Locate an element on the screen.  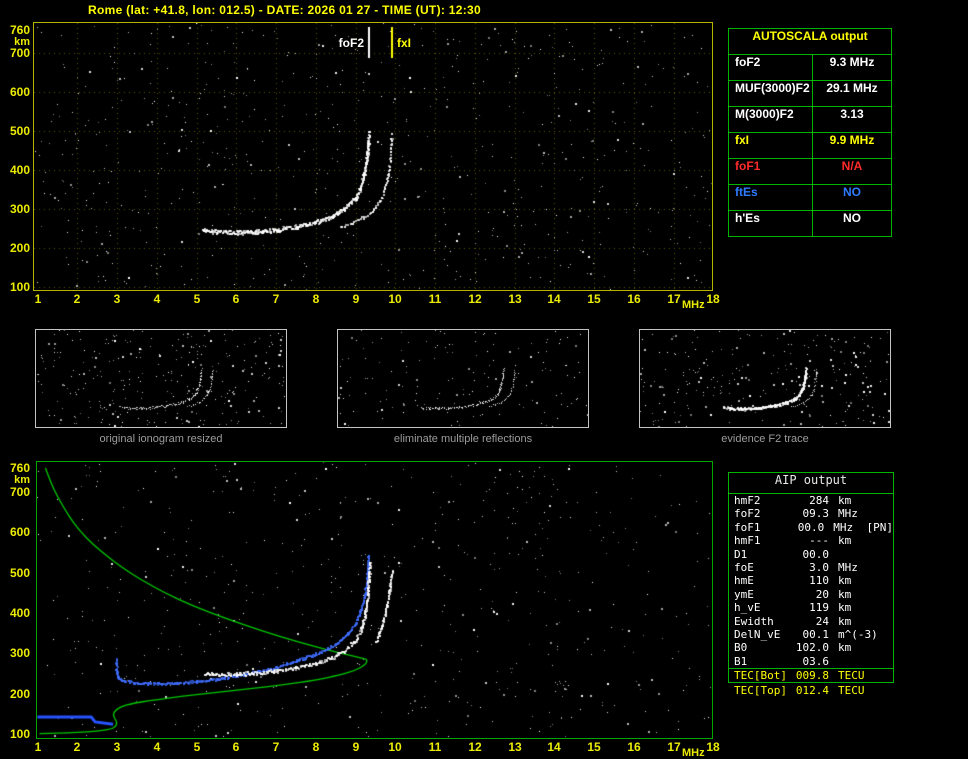
autoscala-param-value: 29.1 MHz is located at coordinates (852, 88).